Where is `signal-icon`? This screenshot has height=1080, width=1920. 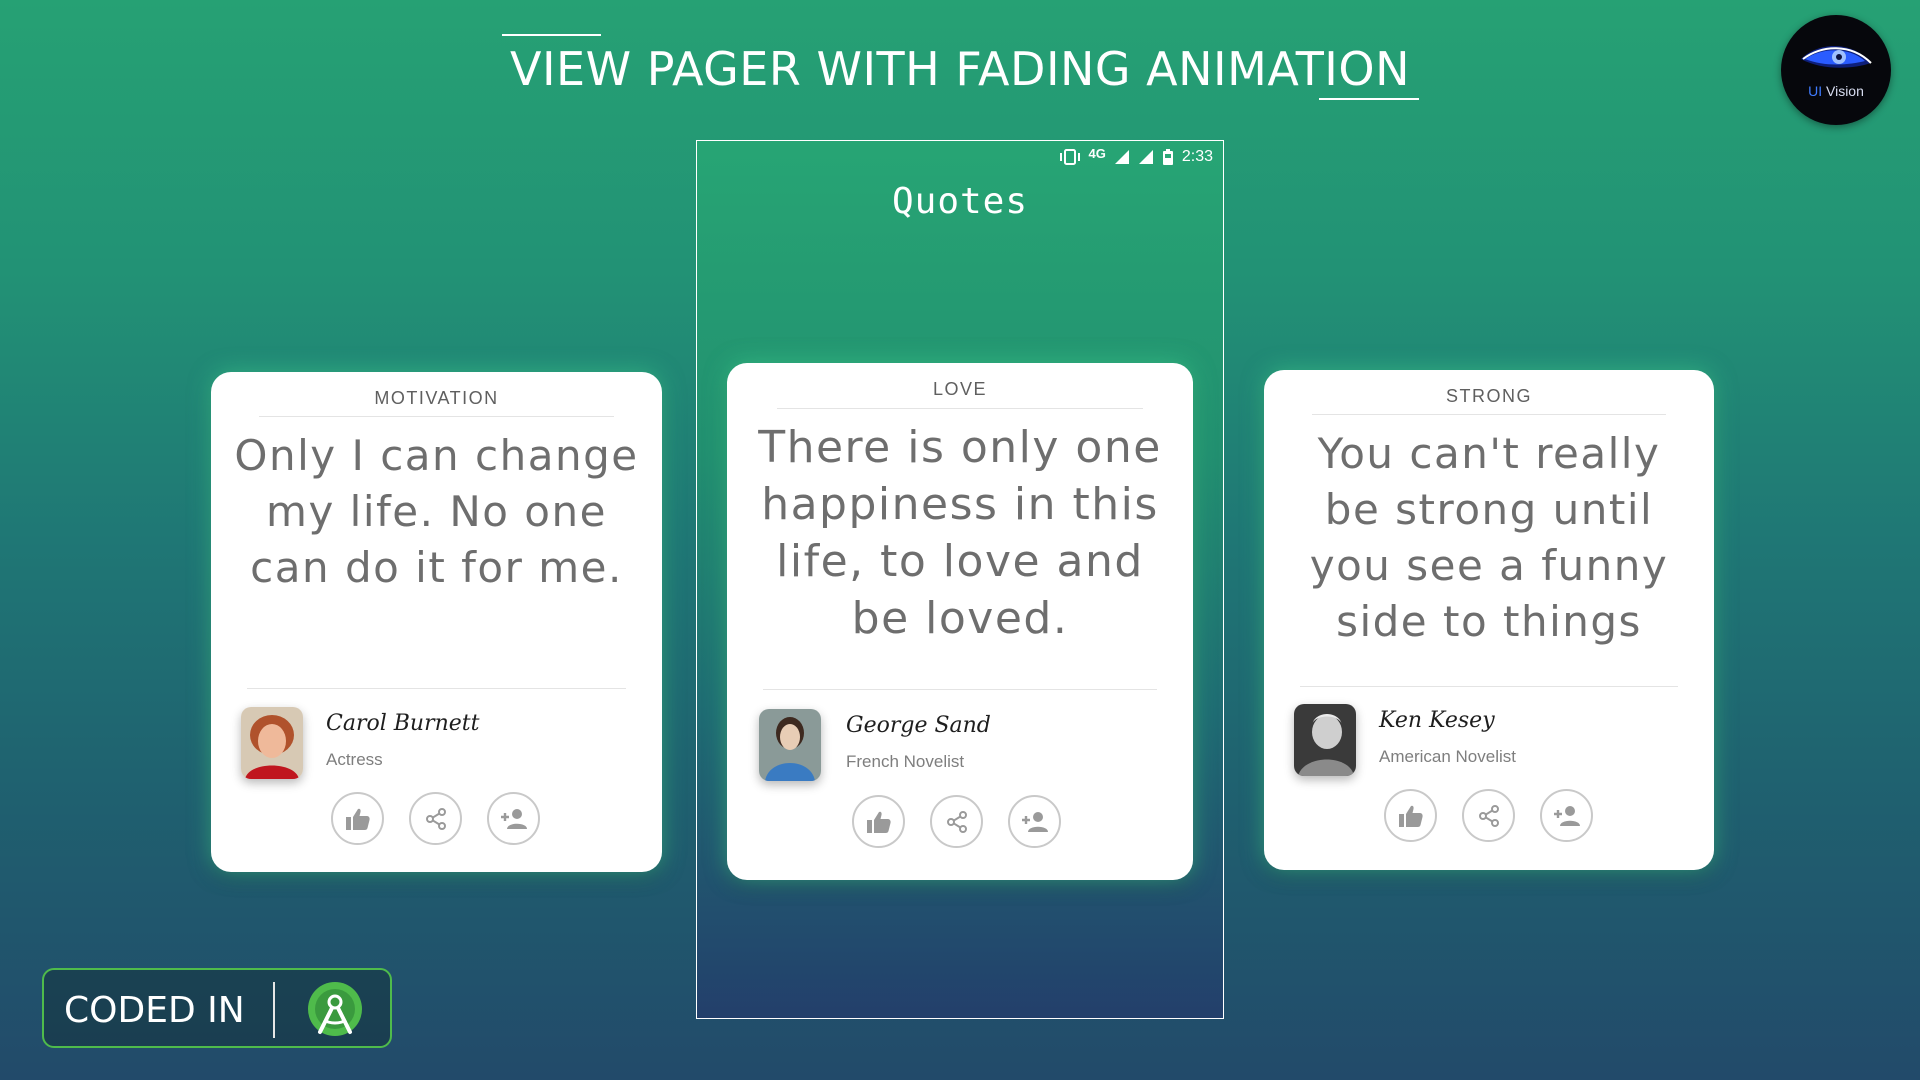
signal-icon is located at coordinates (1121, 157).